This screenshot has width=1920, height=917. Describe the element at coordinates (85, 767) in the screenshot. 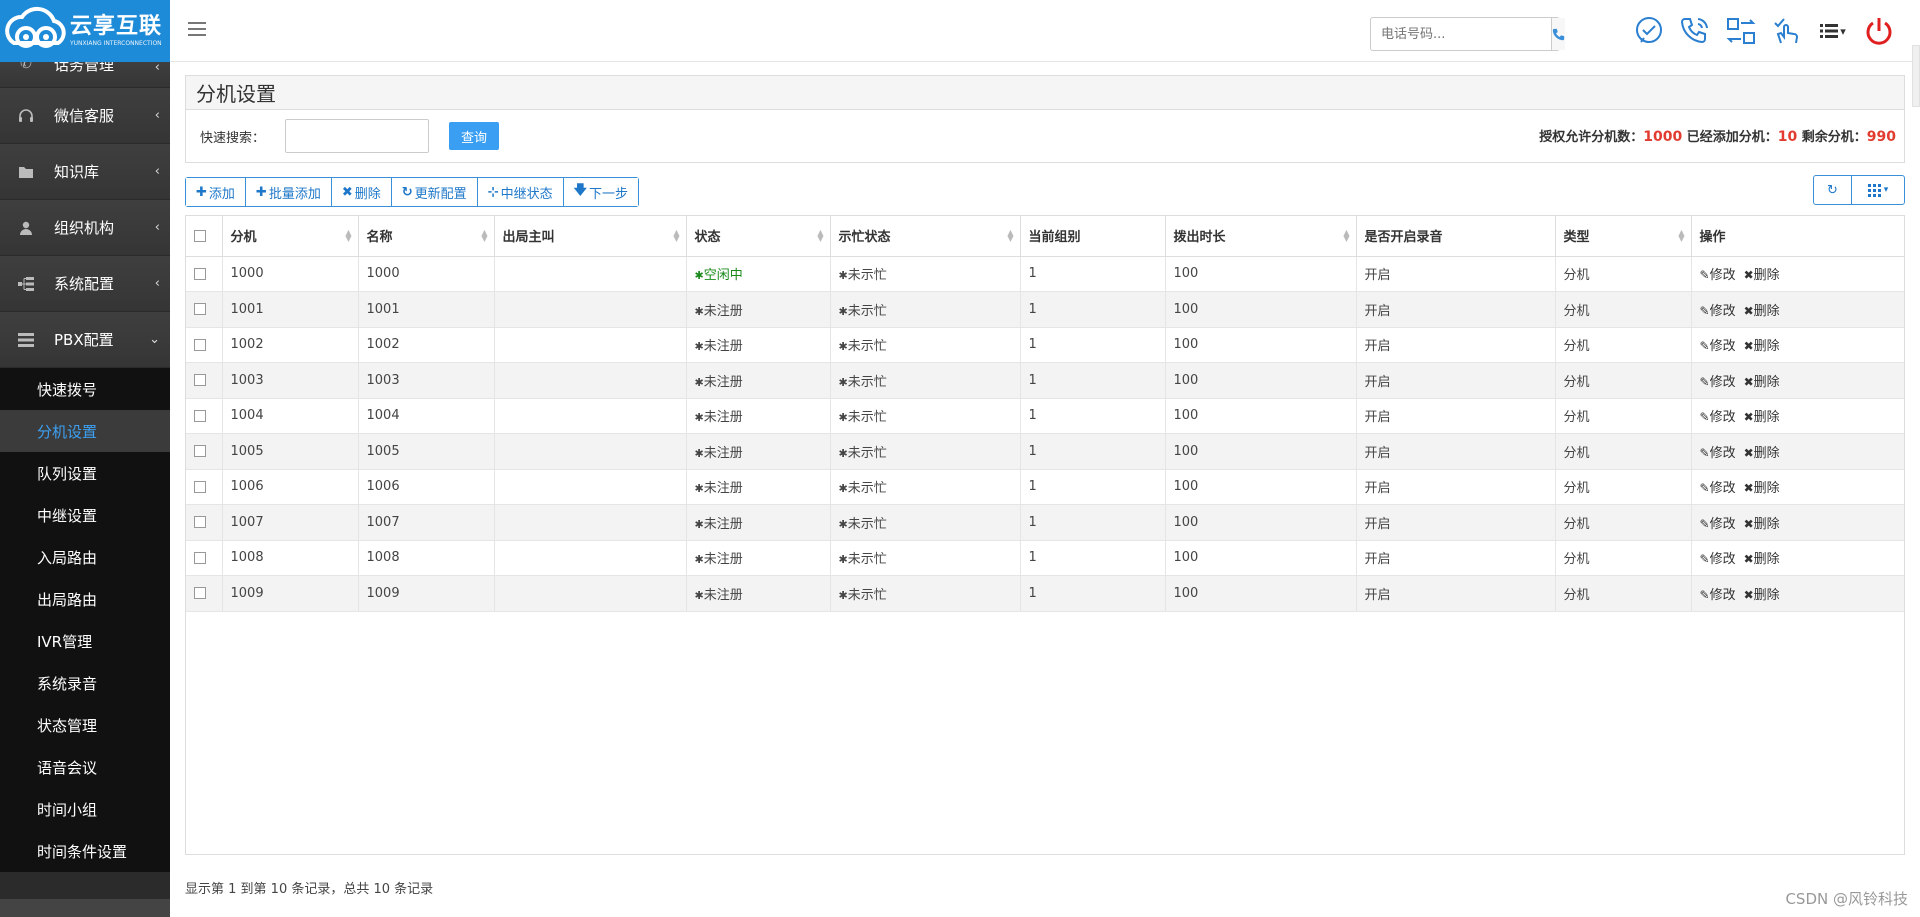

I see `sub-item-voice-conference: 语音会议` at that location.